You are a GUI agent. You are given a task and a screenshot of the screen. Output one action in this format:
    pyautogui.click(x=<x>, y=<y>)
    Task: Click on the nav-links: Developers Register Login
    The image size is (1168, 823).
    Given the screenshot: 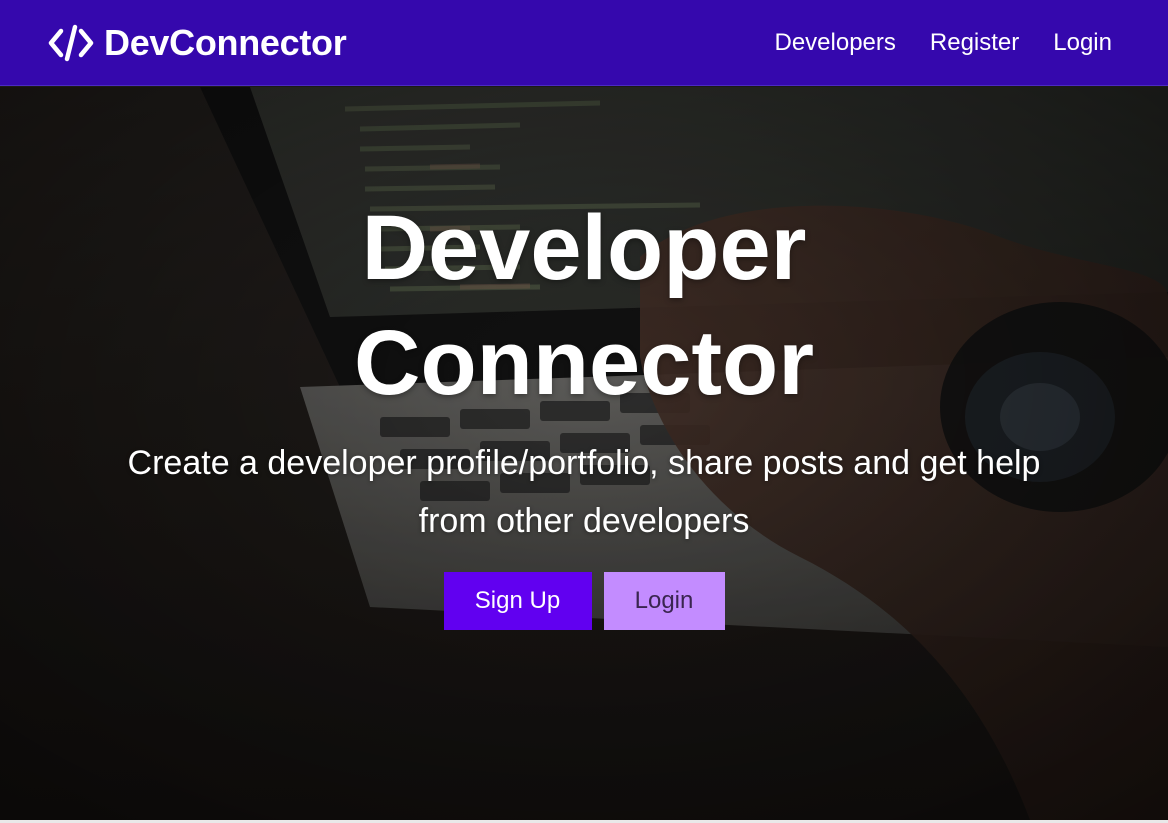 What is the action you would take?
    pyautogui.click(x=943, y=43)
    